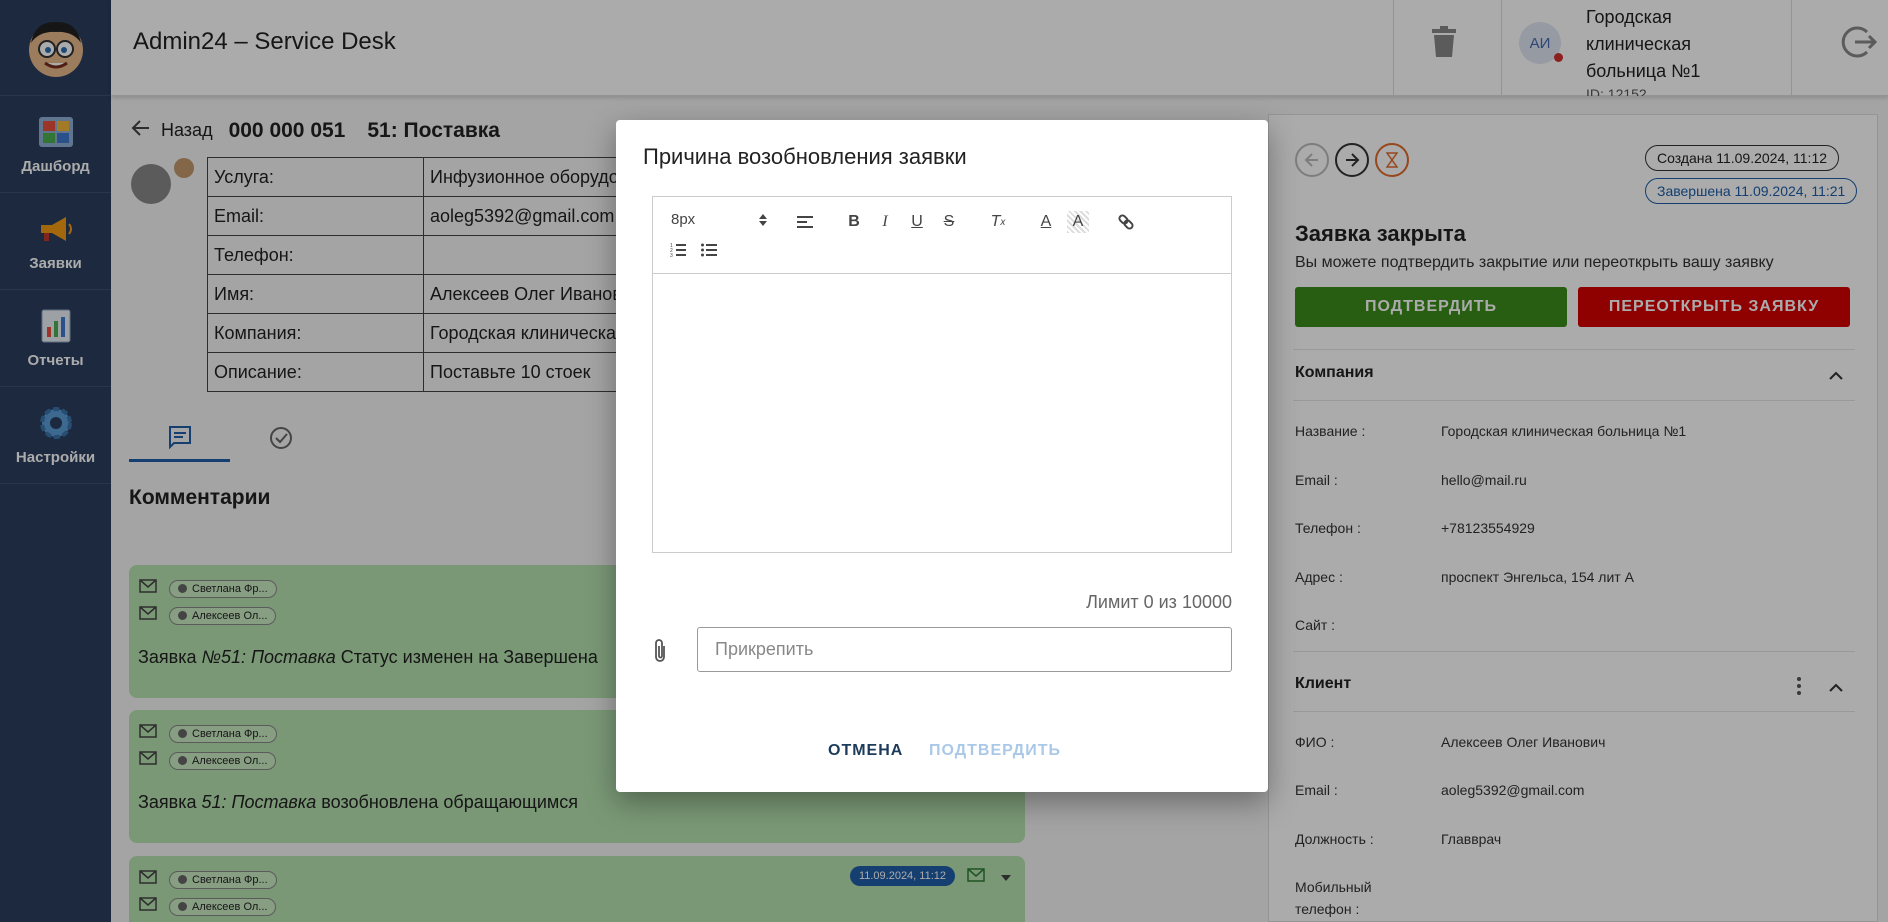 The height and width of the screenshot is (922, 1888). I want to click on text-color-icon: A, so click(1046, 222).